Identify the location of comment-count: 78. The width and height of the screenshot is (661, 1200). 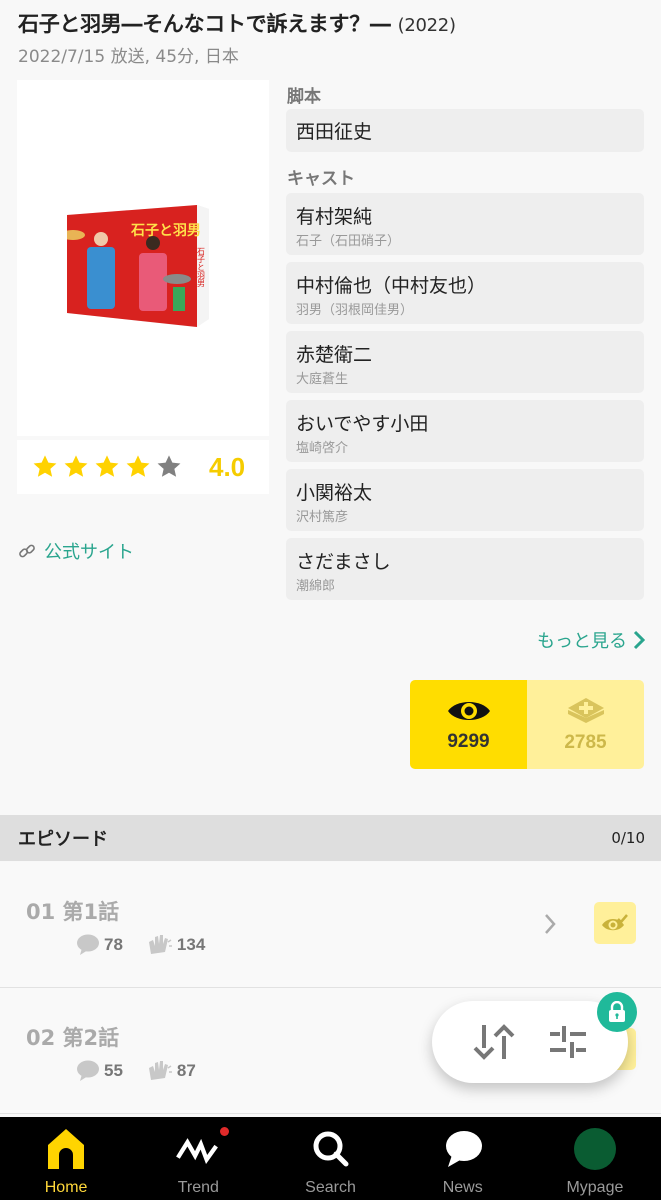
(113, 944).